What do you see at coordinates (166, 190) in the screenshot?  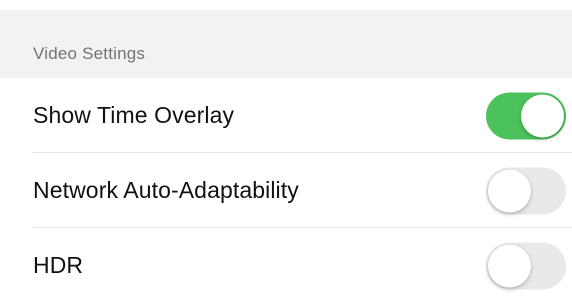 I see `setting-label: Network Auto-Adaptability` at bounding box center [166, 190].